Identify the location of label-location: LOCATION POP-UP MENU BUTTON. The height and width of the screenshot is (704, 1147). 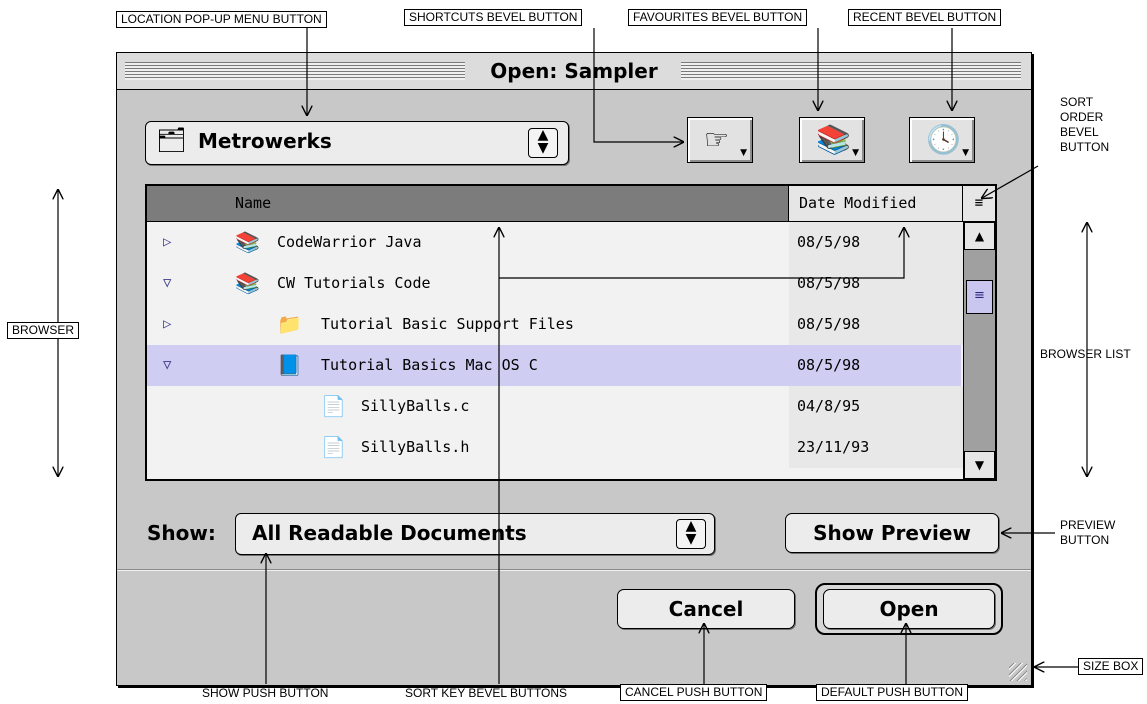
(221, 19).